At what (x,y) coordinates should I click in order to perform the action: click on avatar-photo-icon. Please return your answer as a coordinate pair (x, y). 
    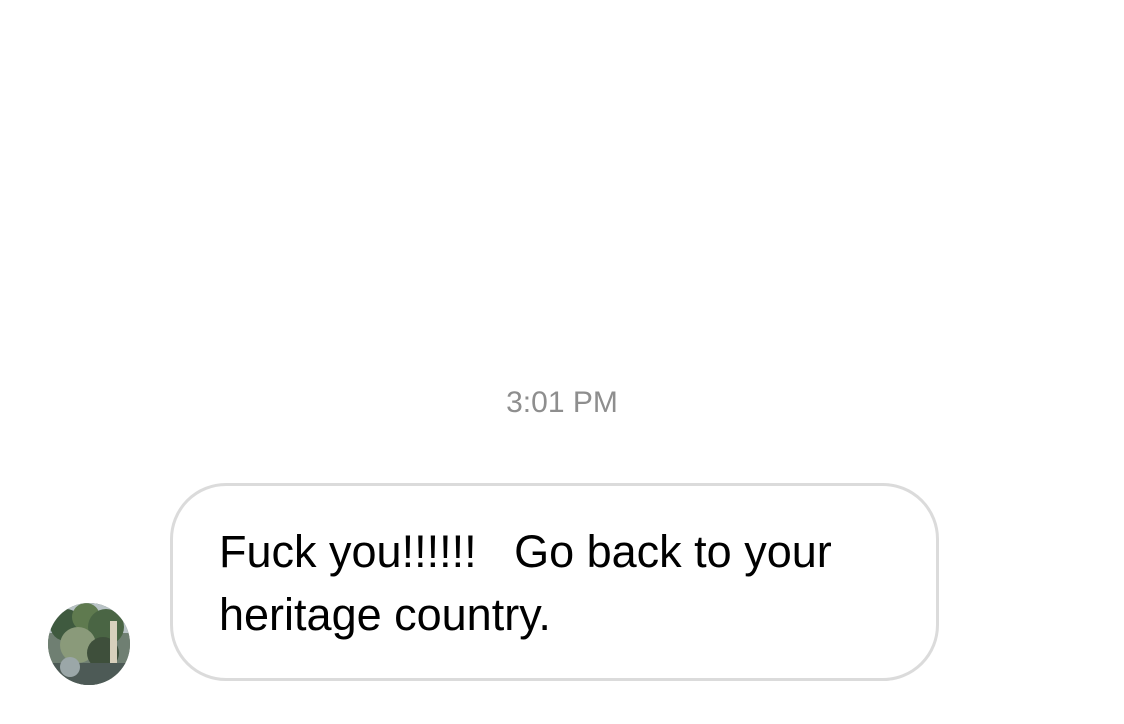
    Looking at the image, I should click on (89, 644).